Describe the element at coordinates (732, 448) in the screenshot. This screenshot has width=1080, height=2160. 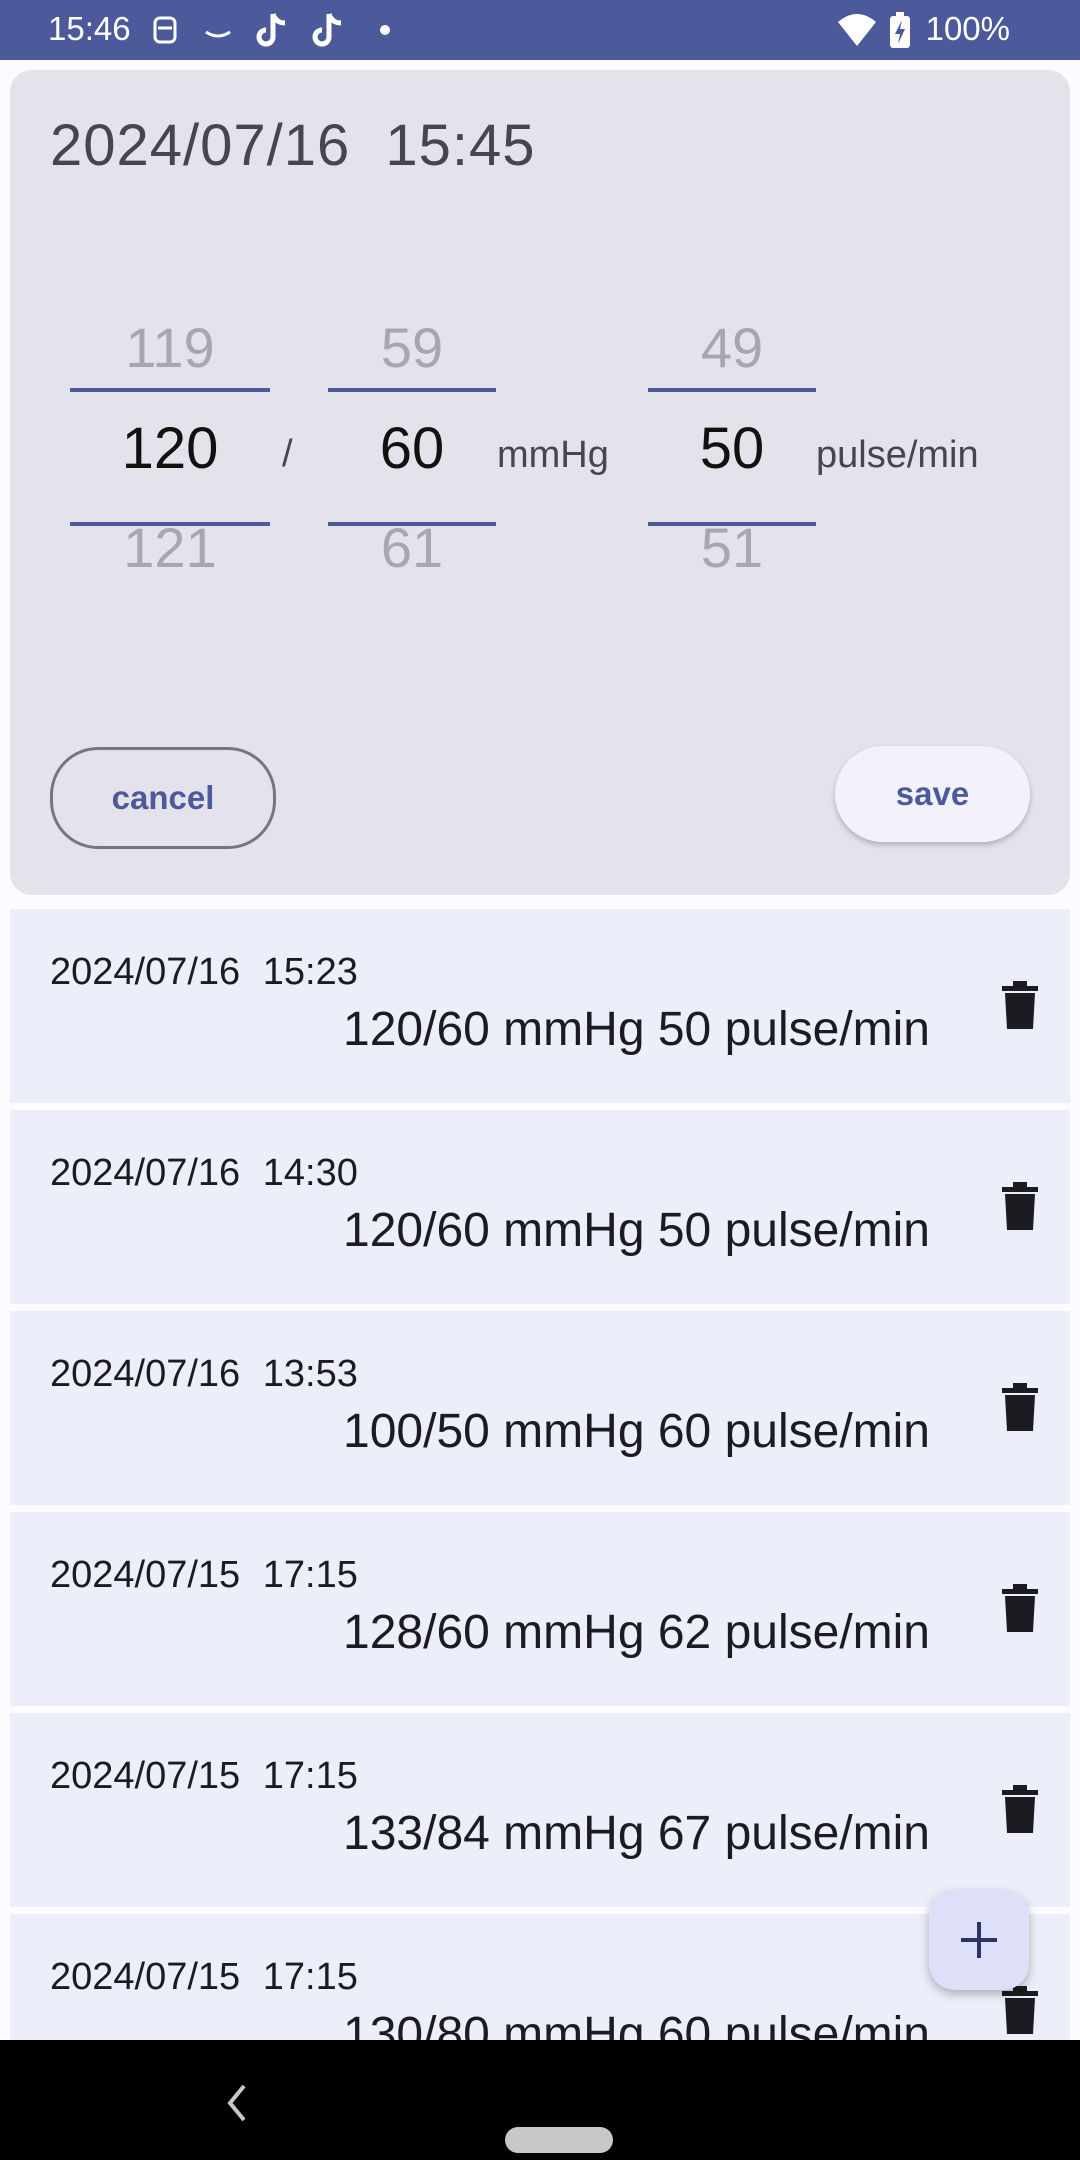
I see `pulse-value: 50` at that location.